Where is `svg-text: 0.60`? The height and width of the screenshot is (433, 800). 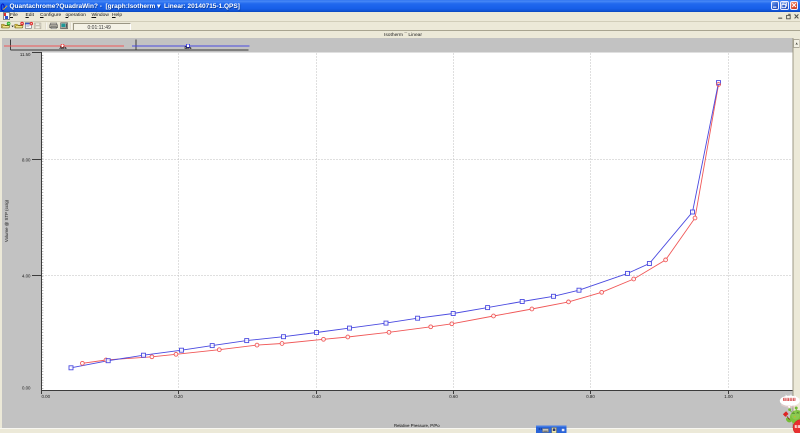 svg-text: 0.60 is located at coordinates (453, 396).